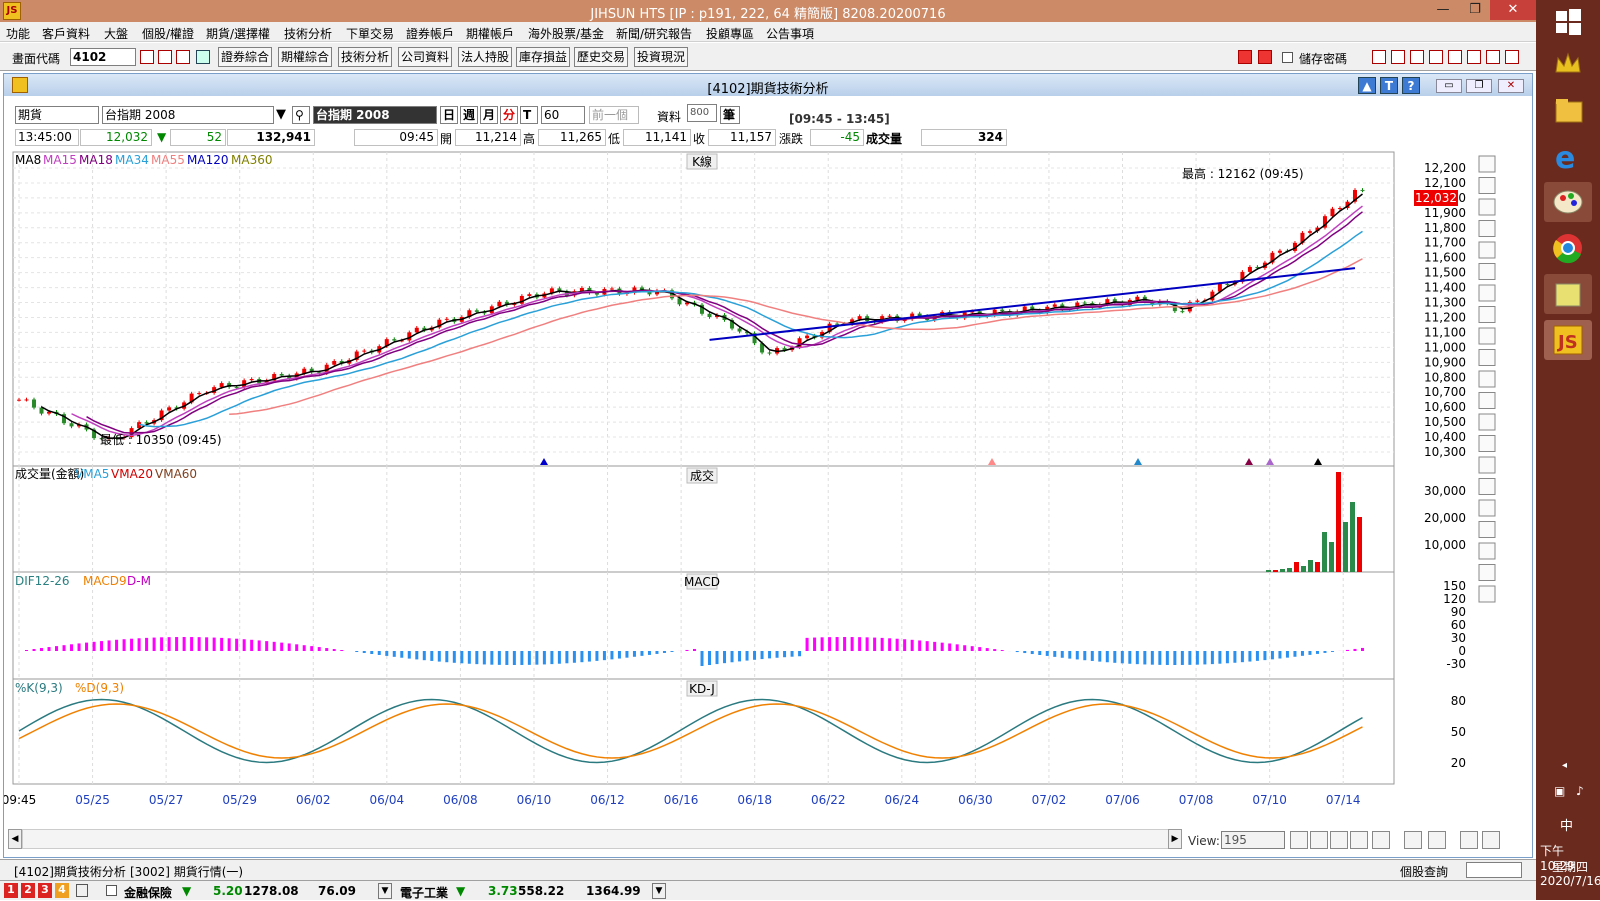  Describe the element at coordinates (1381, 840) in the screenshot. I see `indicator-icon` at that location.